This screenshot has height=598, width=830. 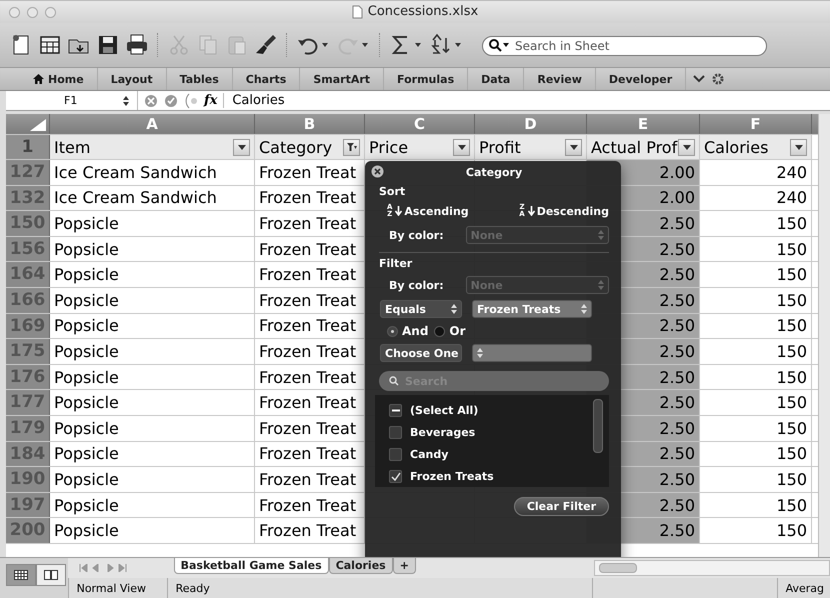 What do you see at coordinates (342, 79) in the screenshot?
I see `ribbon-tab: SmartArt` at bounding box center [342, 79].